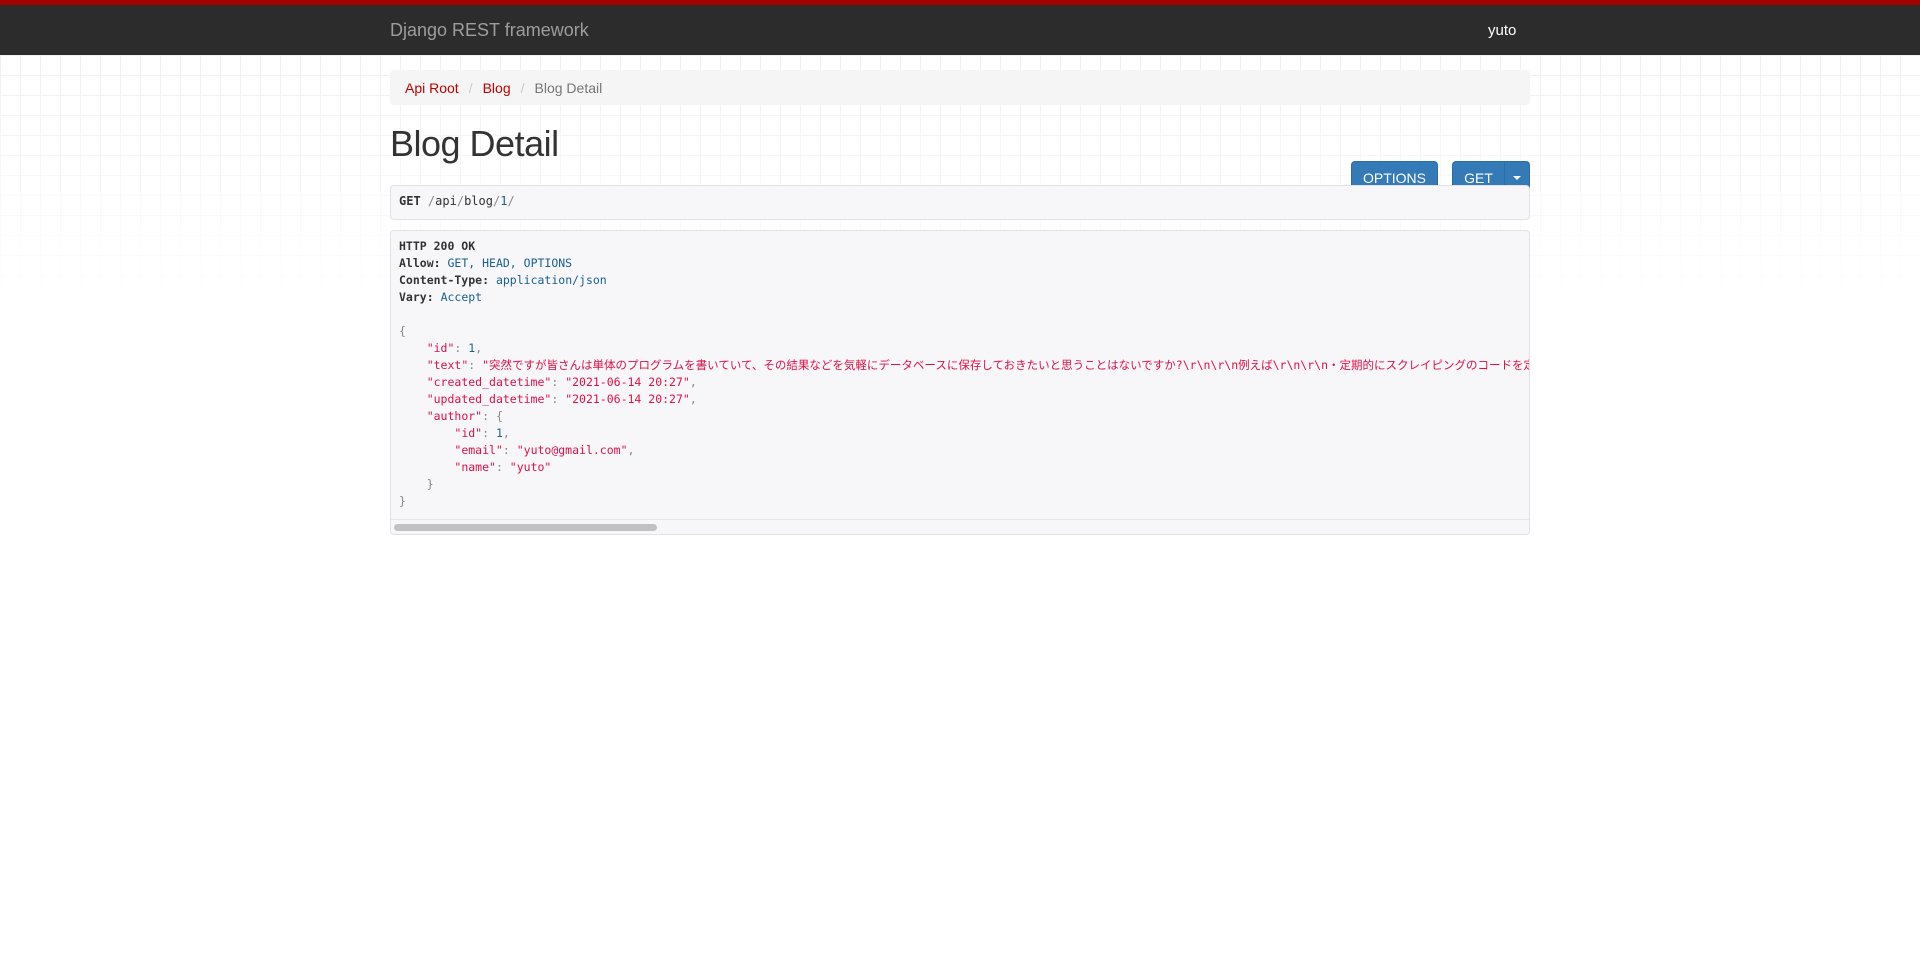 The height and width of the screenshot is (978, 1920). What do you see at coordinates (1502, 30) in the screenshot?
I see `user-menu: yuto` at bounding box center [1502, 30].